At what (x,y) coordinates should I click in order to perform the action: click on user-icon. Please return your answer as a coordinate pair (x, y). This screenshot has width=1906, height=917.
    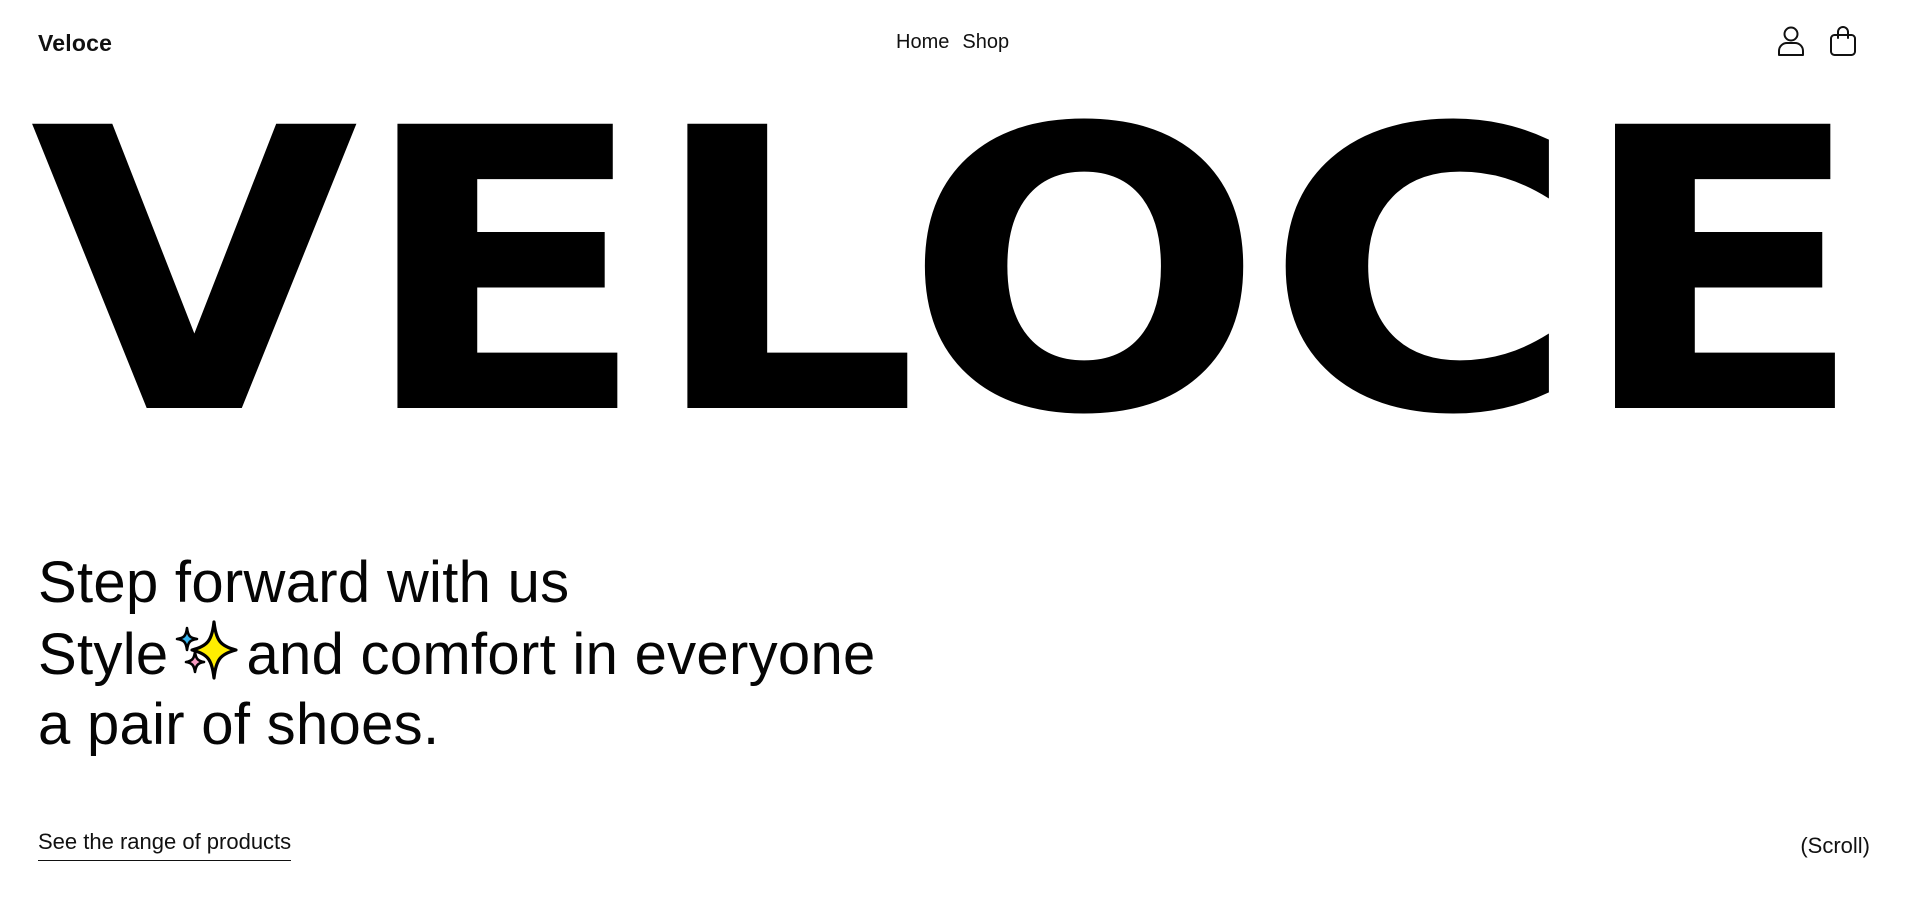
    Looking at the image, I should click on (1791, 41).